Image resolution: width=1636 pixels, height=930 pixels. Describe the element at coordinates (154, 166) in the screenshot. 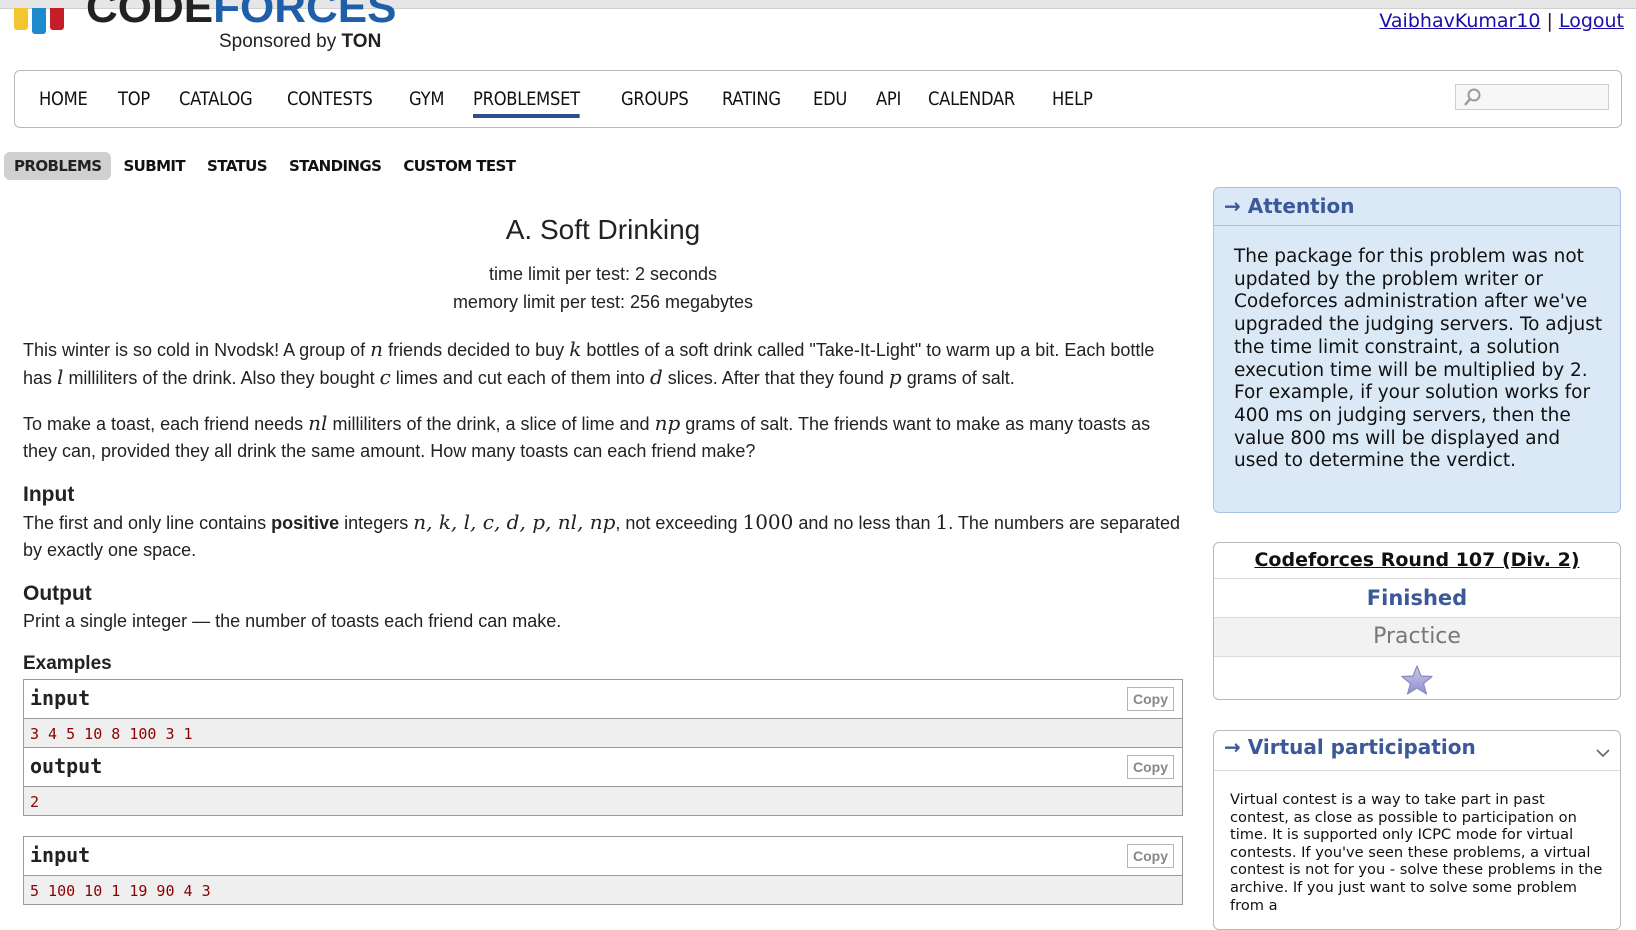

I see `submenu-item-submit: SUBMIT` at that location.